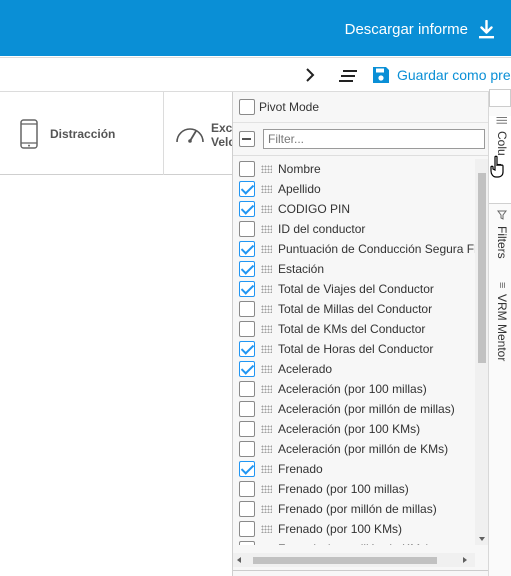 The width and height of the screenshot is (511, 576). What do you see at coordinates (500, 98) in the screenshot?
I see `tab-strip-top-box` at bounding box center [500, 98].